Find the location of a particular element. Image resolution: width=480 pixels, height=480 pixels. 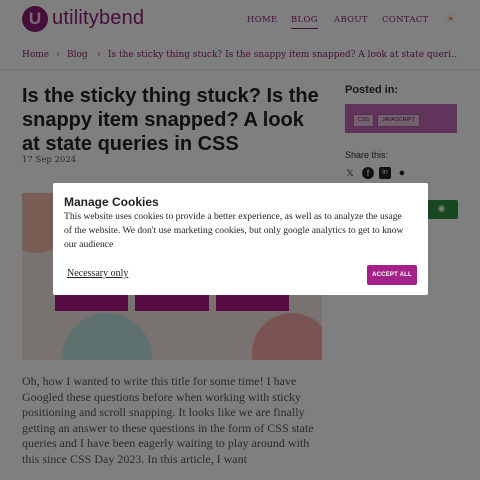

necessary-only-button: Necessary only is located at coordinates (97, 273).